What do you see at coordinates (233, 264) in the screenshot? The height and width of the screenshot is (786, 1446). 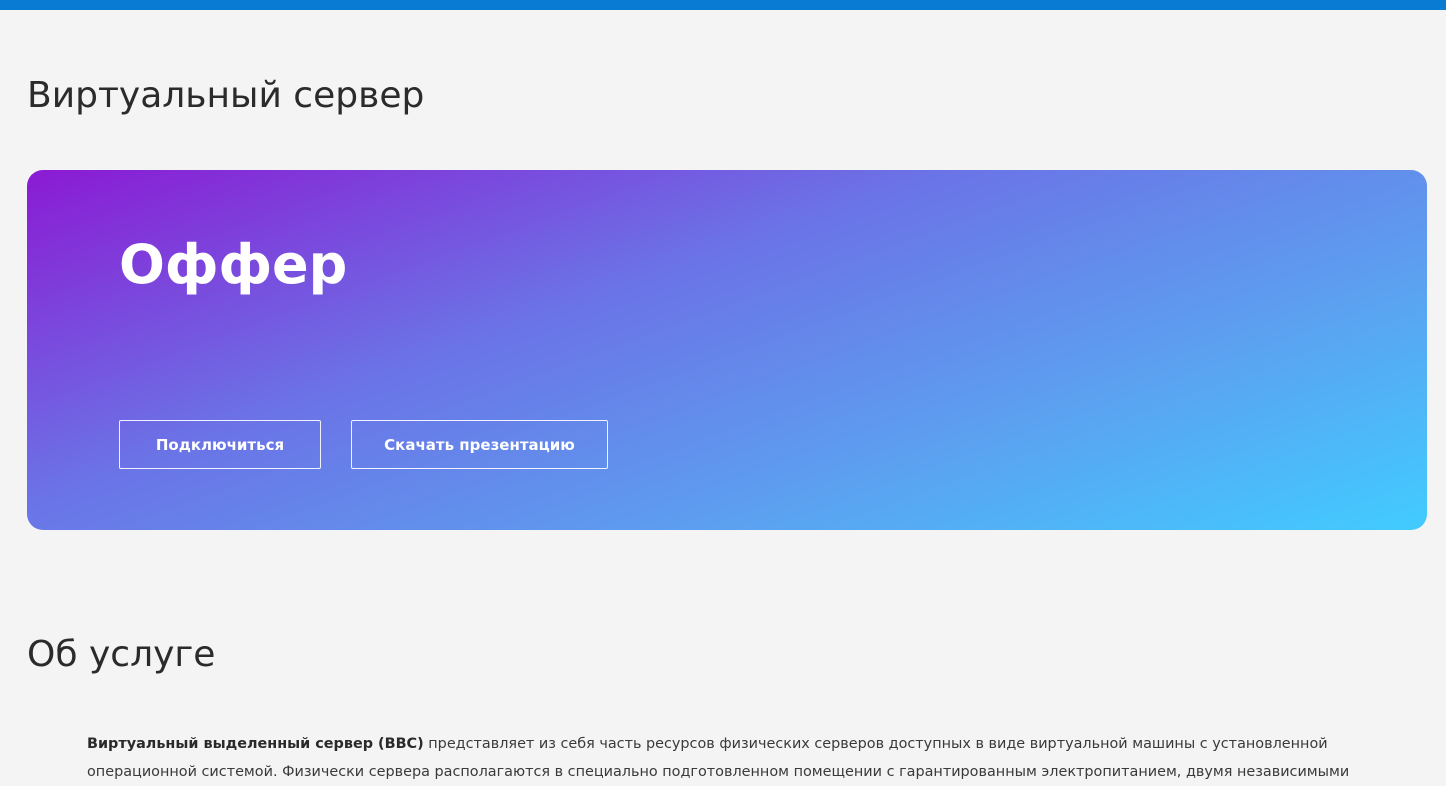 I see `offer-title: Оффер` at bounding box center [233, 264].